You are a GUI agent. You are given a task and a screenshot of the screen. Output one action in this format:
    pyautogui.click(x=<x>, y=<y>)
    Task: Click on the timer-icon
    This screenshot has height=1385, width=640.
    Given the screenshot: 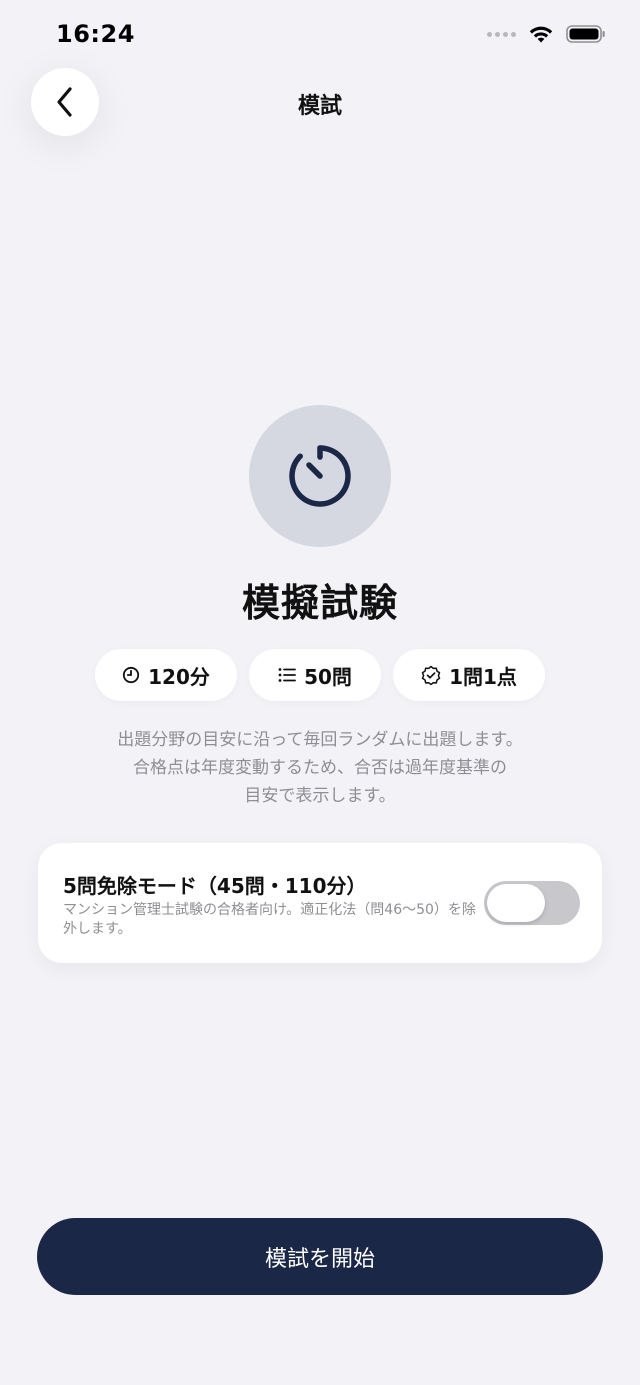 What is the action you would take?
    pyautogui.click(x=320, y=476)
    